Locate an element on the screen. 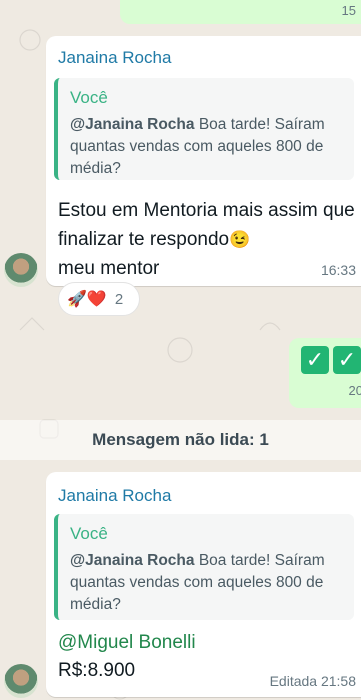  unread-divider: Mensagem não lida: 1 is located at coordinates (180, 440).